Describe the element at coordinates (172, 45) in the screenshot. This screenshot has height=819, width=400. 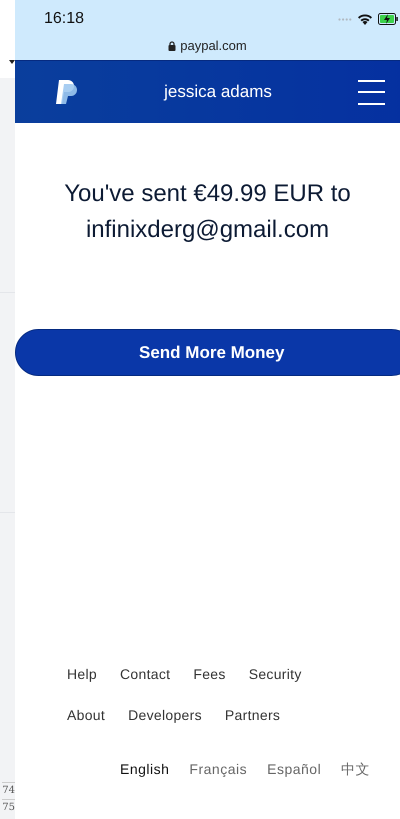
I see `lock-icon` at that location.